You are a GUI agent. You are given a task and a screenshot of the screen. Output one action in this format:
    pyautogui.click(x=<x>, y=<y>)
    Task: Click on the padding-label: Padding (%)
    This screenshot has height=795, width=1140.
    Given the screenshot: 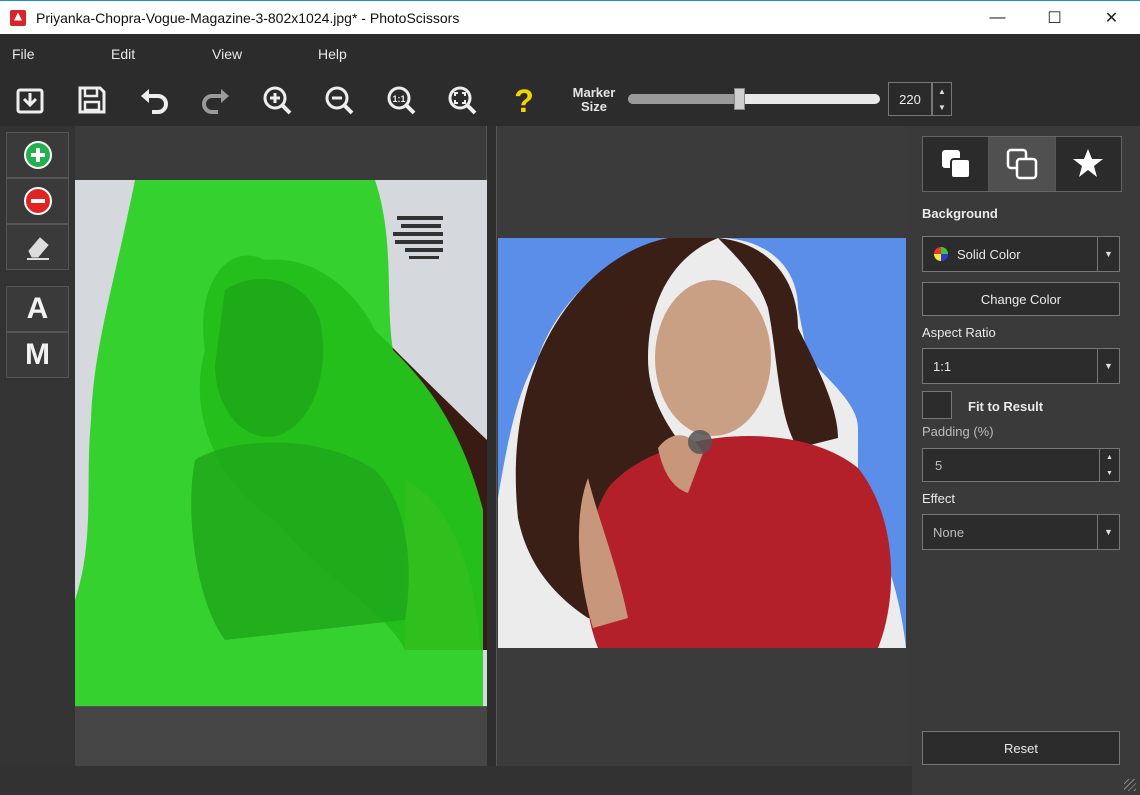 What is the action you would take?
    pyautogui.click(x=958, y=431)
    